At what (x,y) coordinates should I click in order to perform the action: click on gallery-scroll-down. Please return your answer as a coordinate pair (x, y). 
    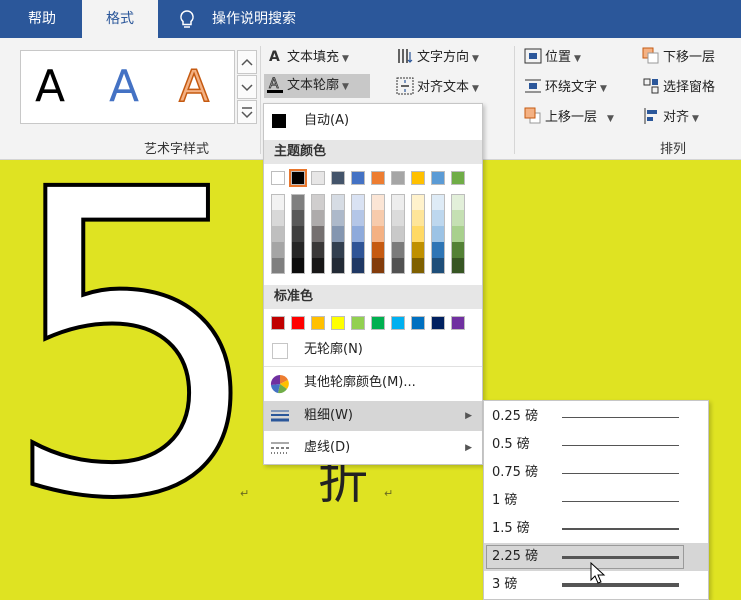
    Looking at the image, I should click on (247, 87).